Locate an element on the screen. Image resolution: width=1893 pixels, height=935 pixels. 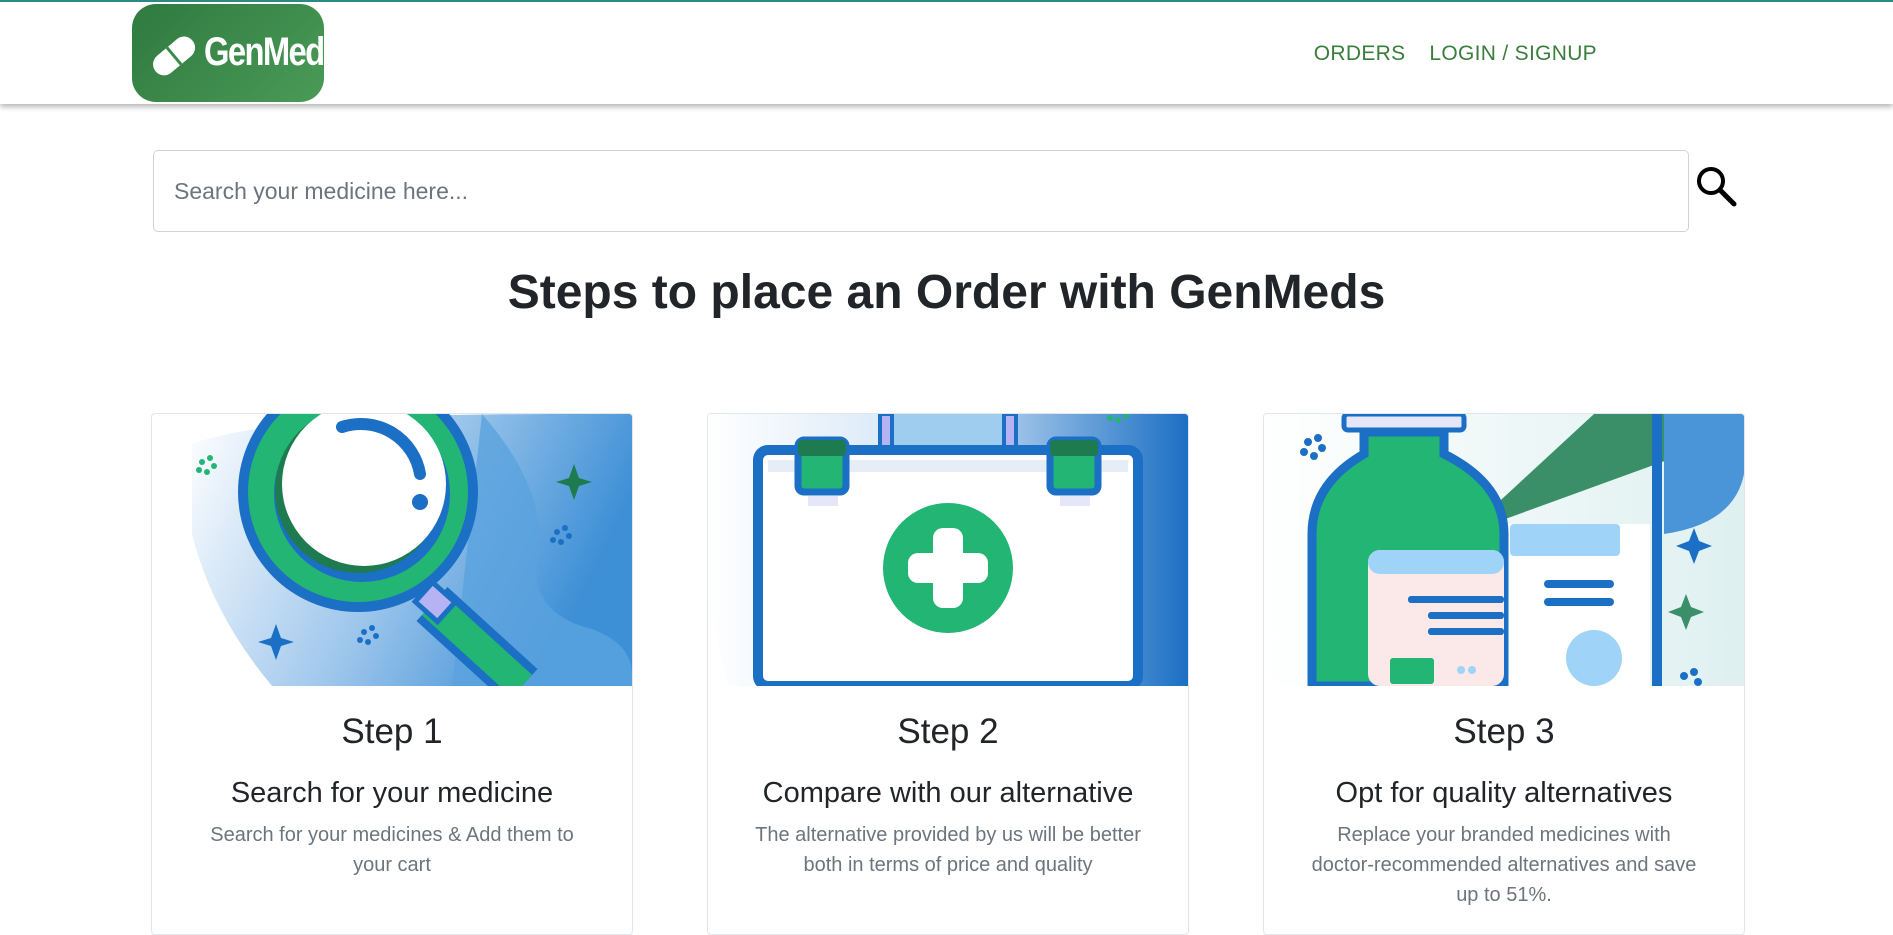
first-aid-kit-illustration is located at coordinates (948, 550).